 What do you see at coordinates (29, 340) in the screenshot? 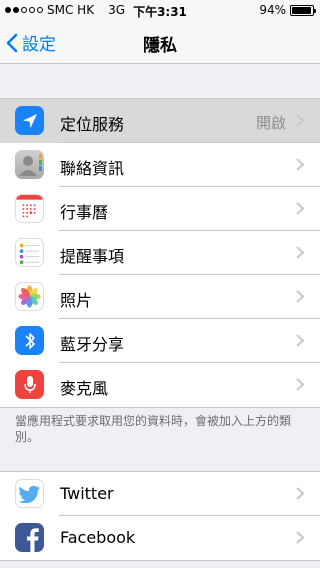
I see `bluetooth-icon` at bounding box center [29, 340].